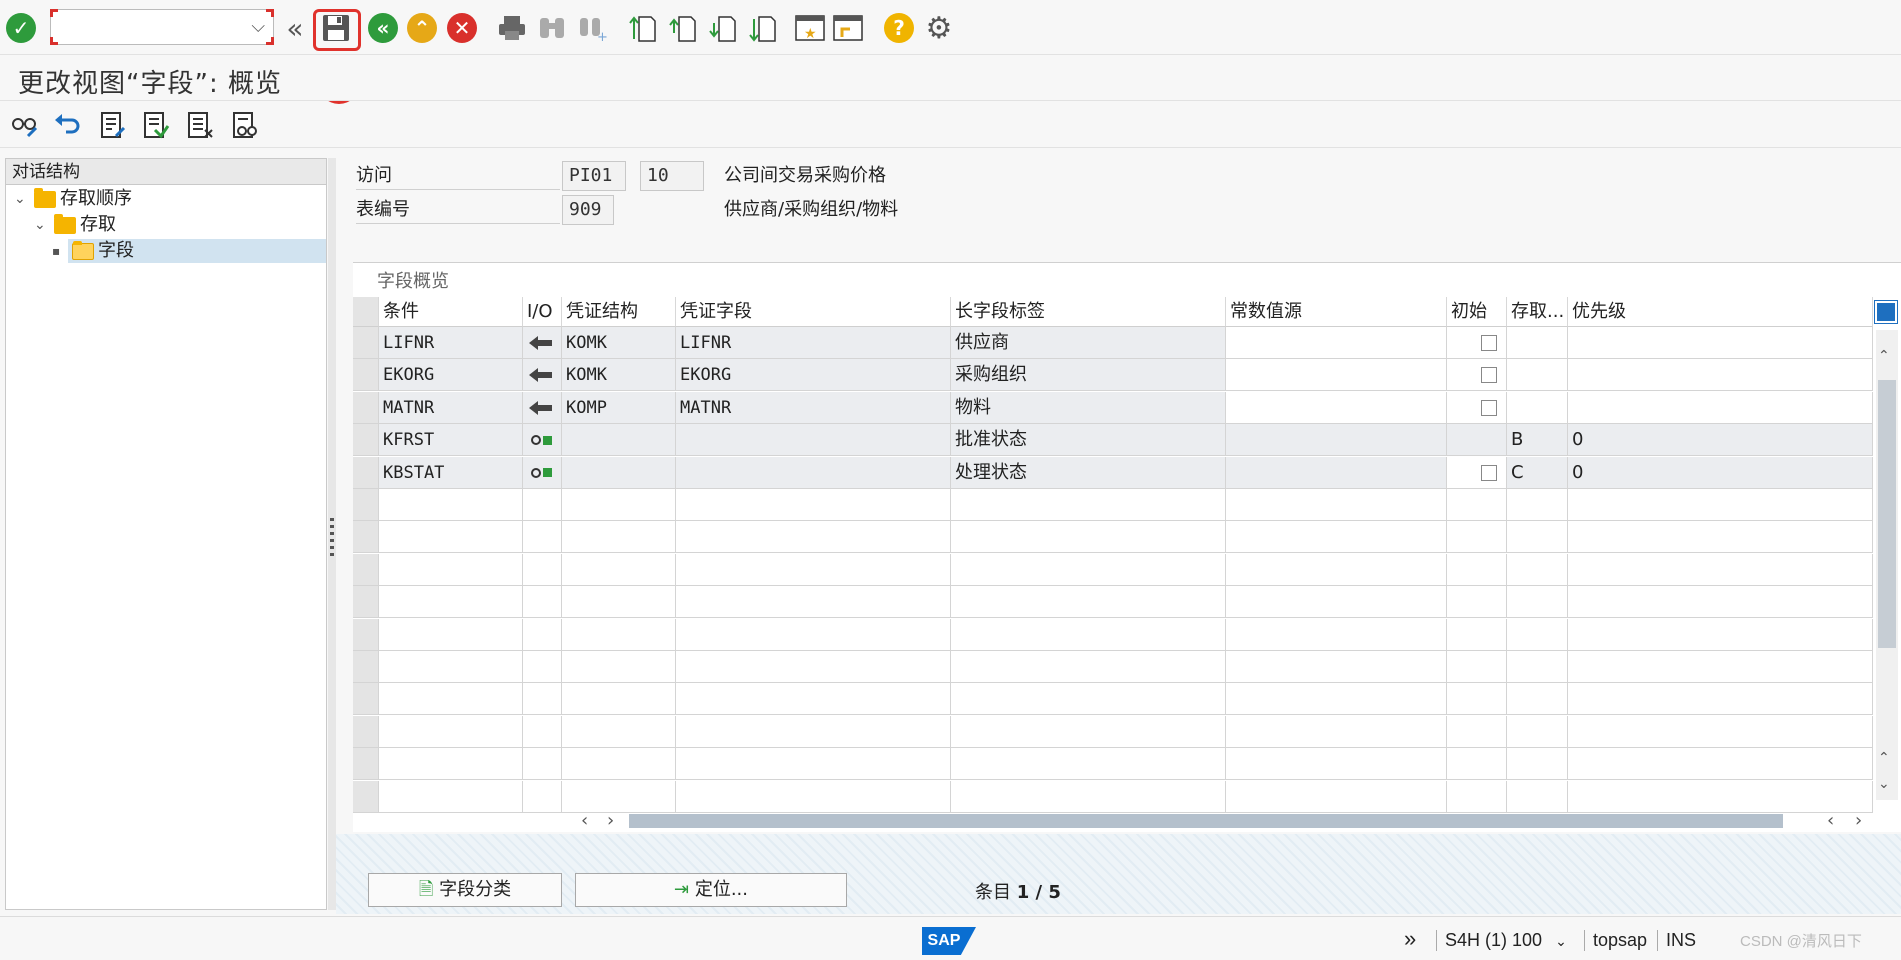 Image resolution: width=1901 pixels, height=960 pixels. I want to click on prev-page-button, so click(682, 28).